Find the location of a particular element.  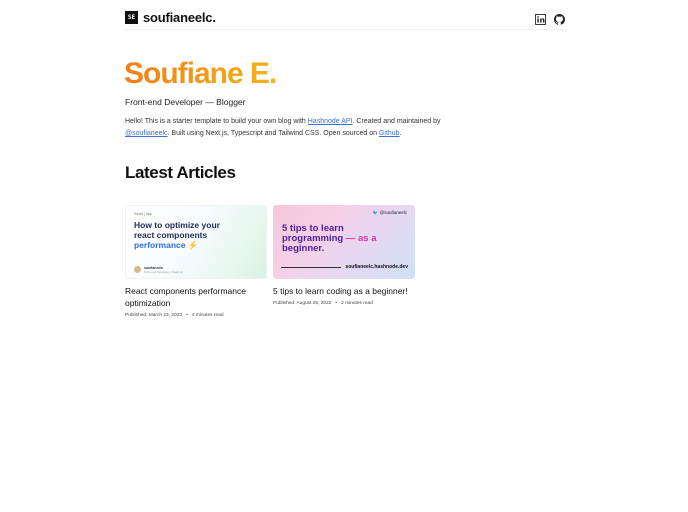

article-meta: Published: March 23, 2023 • 4 minutes read is located at coordinates (174, 315).